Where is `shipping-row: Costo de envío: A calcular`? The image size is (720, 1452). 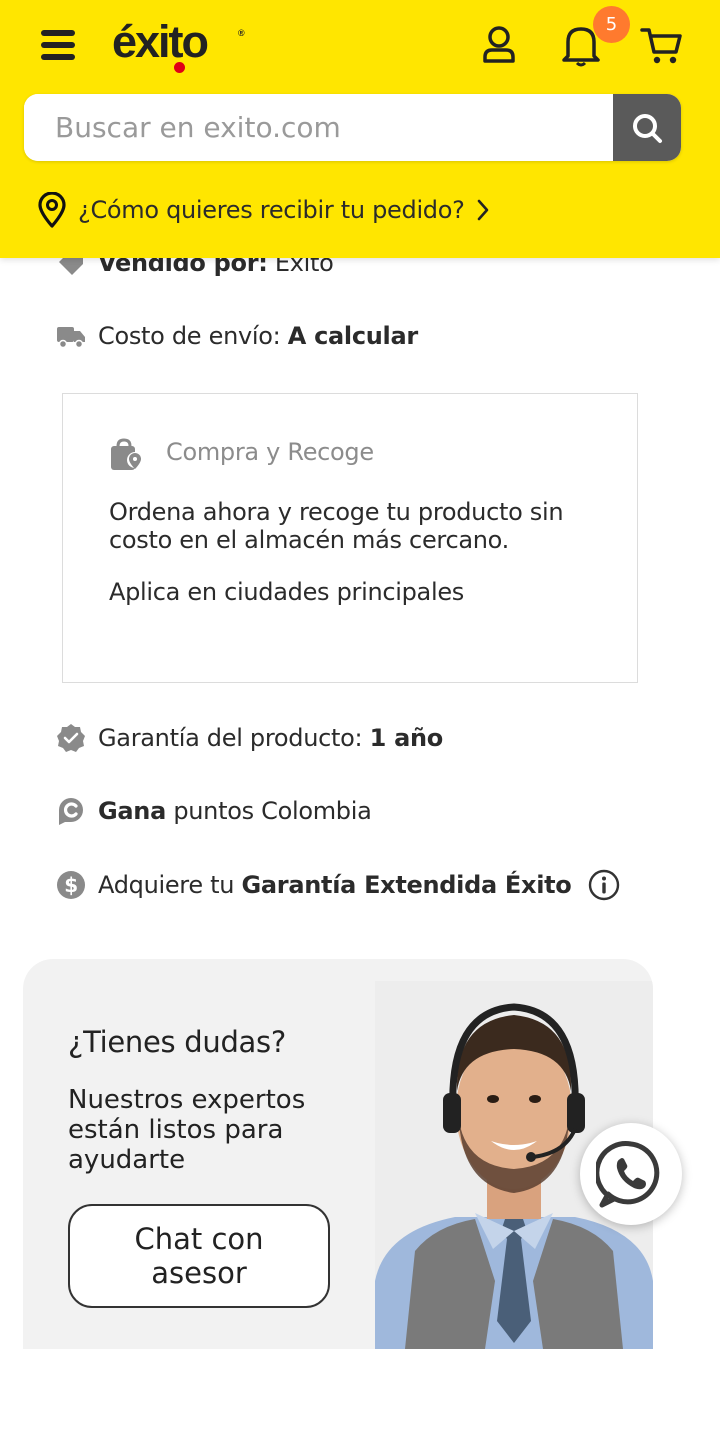 shipping-row: Costo de envío: A calcular is located at coordinates (237, 336).